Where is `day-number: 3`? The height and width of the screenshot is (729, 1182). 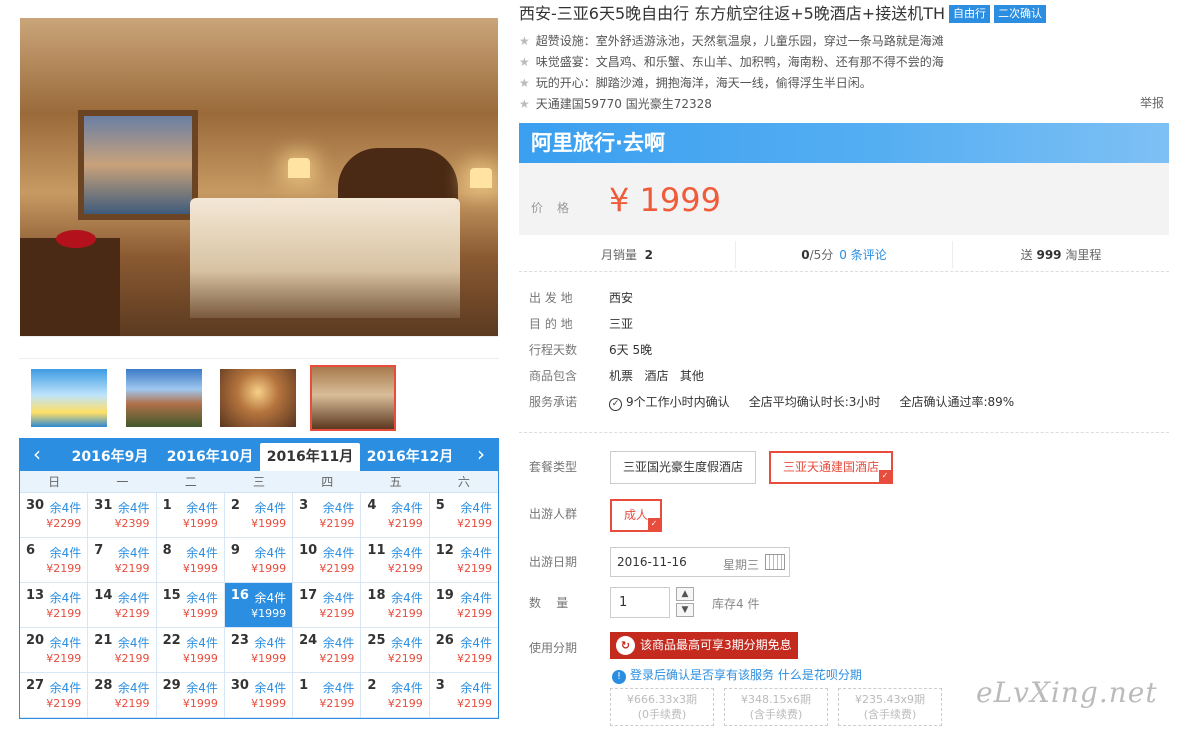
day-number: 3 is located at coordinates (440, 685).